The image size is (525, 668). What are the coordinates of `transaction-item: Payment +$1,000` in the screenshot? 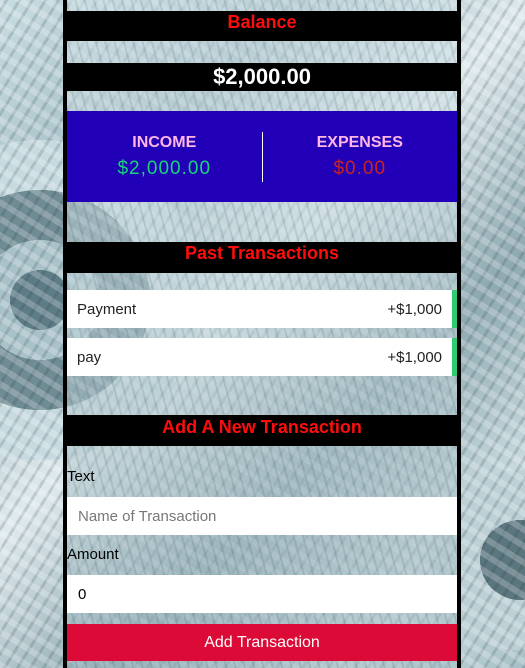 It's located at (262, 309).